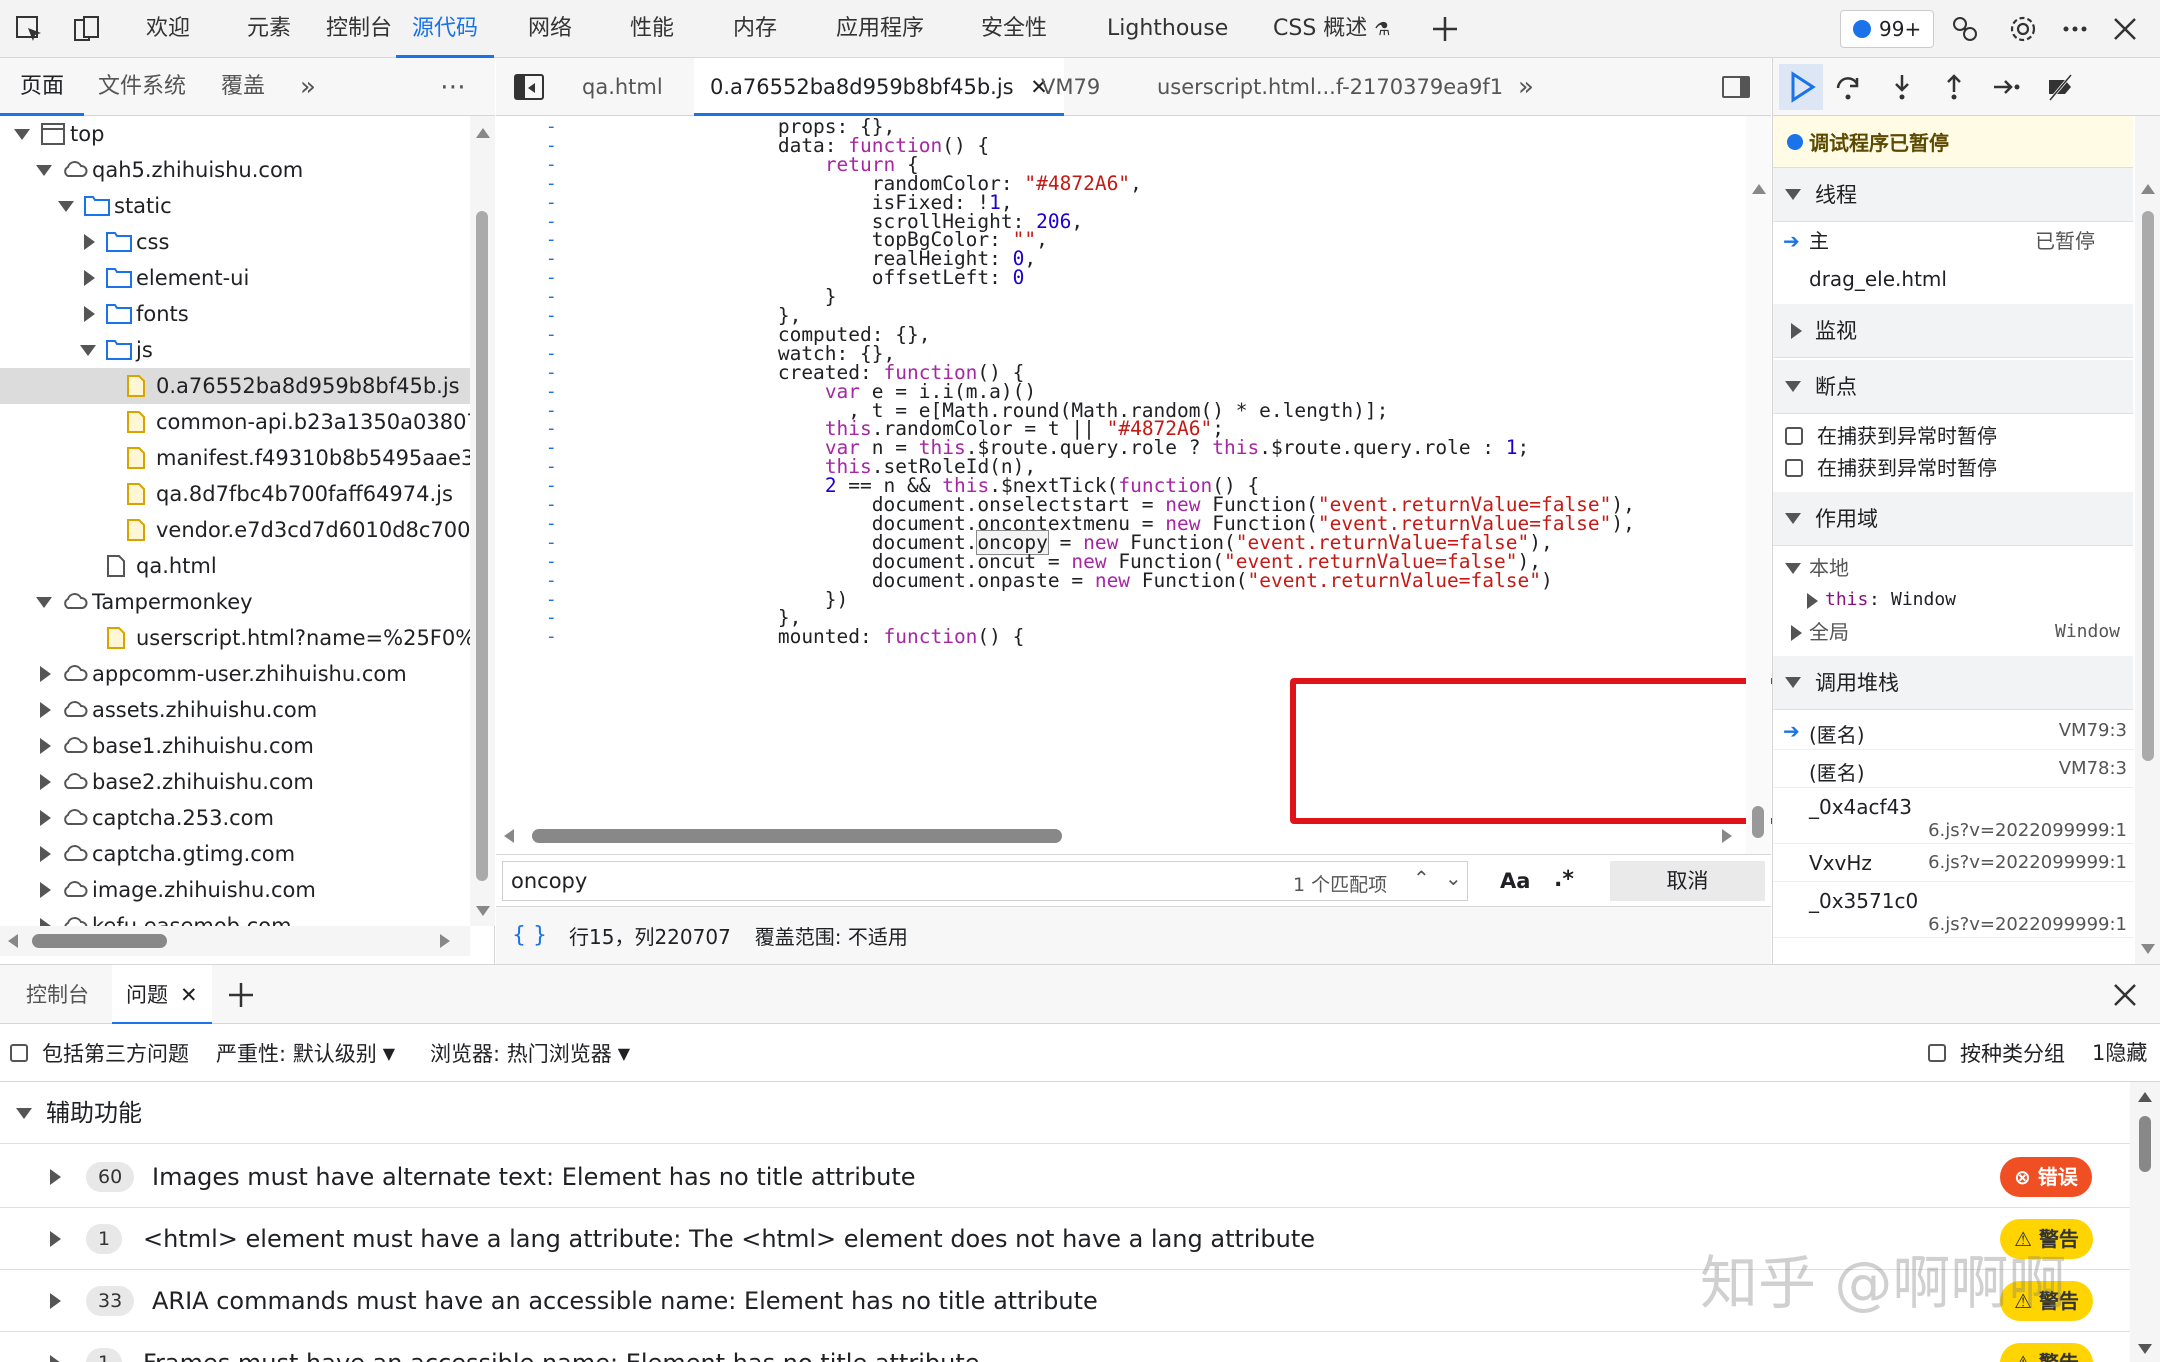 Image resolution: width=2160 pixels, height=1362 pixels. Describe the element at coordinates (235, 422) in the screenshot. I see `tree-item: common-api.b23a1350a038072` at that location.